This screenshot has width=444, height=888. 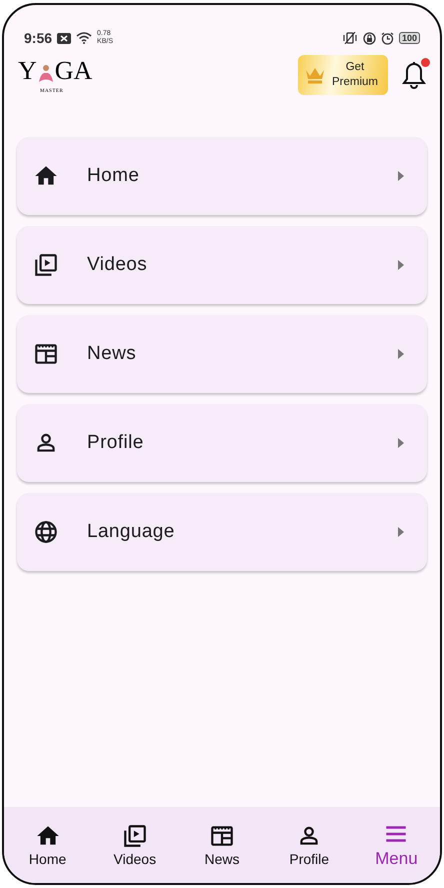 What do you see at coordinates (409, 38) in the screenshot?
I see `battery-level: 100` at bounding box center [409, 38].